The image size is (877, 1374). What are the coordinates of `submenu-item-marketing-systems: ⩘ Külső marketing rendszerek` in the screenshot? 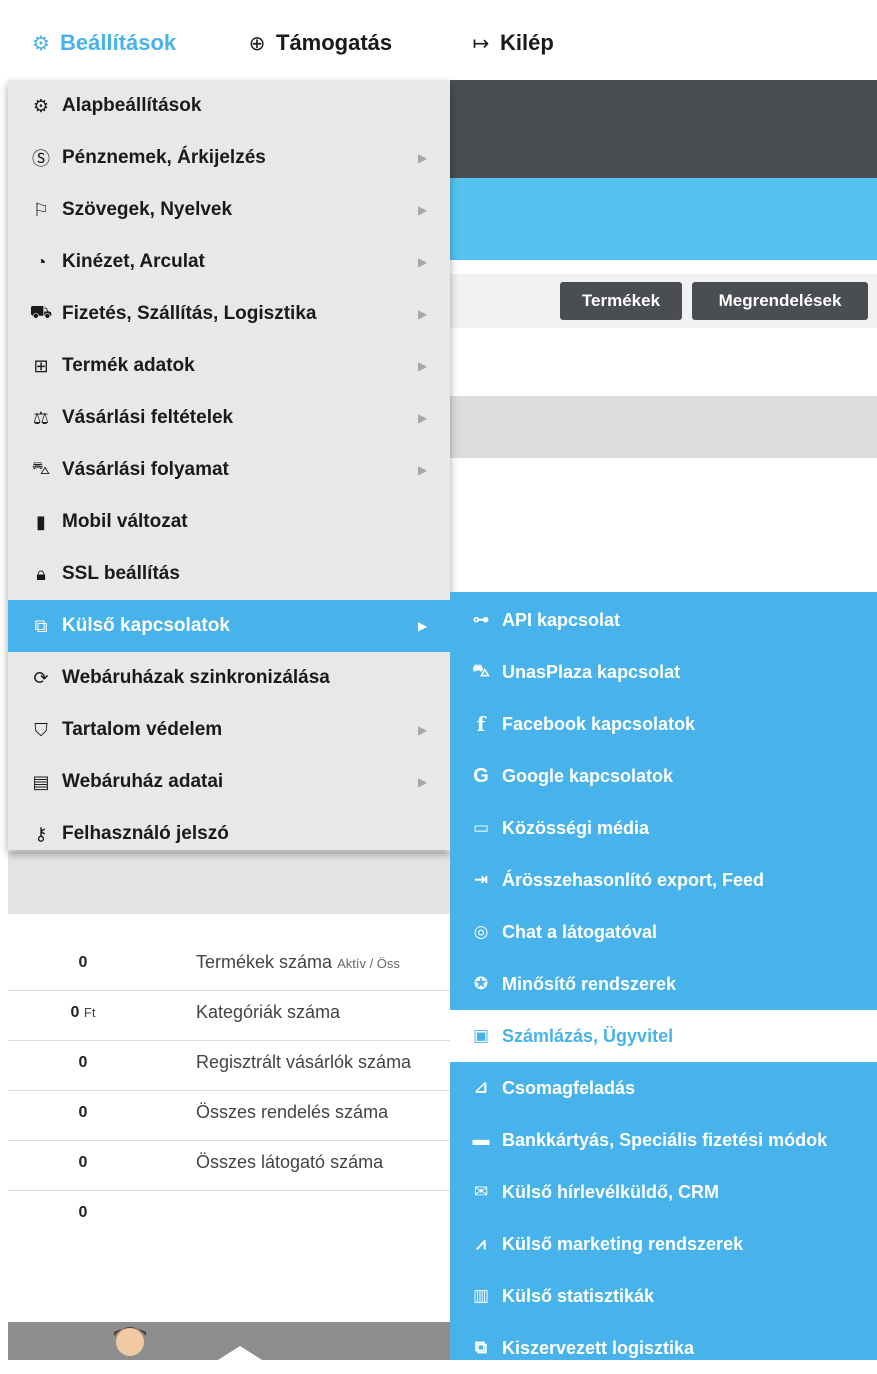 It's located at (663, 1244).